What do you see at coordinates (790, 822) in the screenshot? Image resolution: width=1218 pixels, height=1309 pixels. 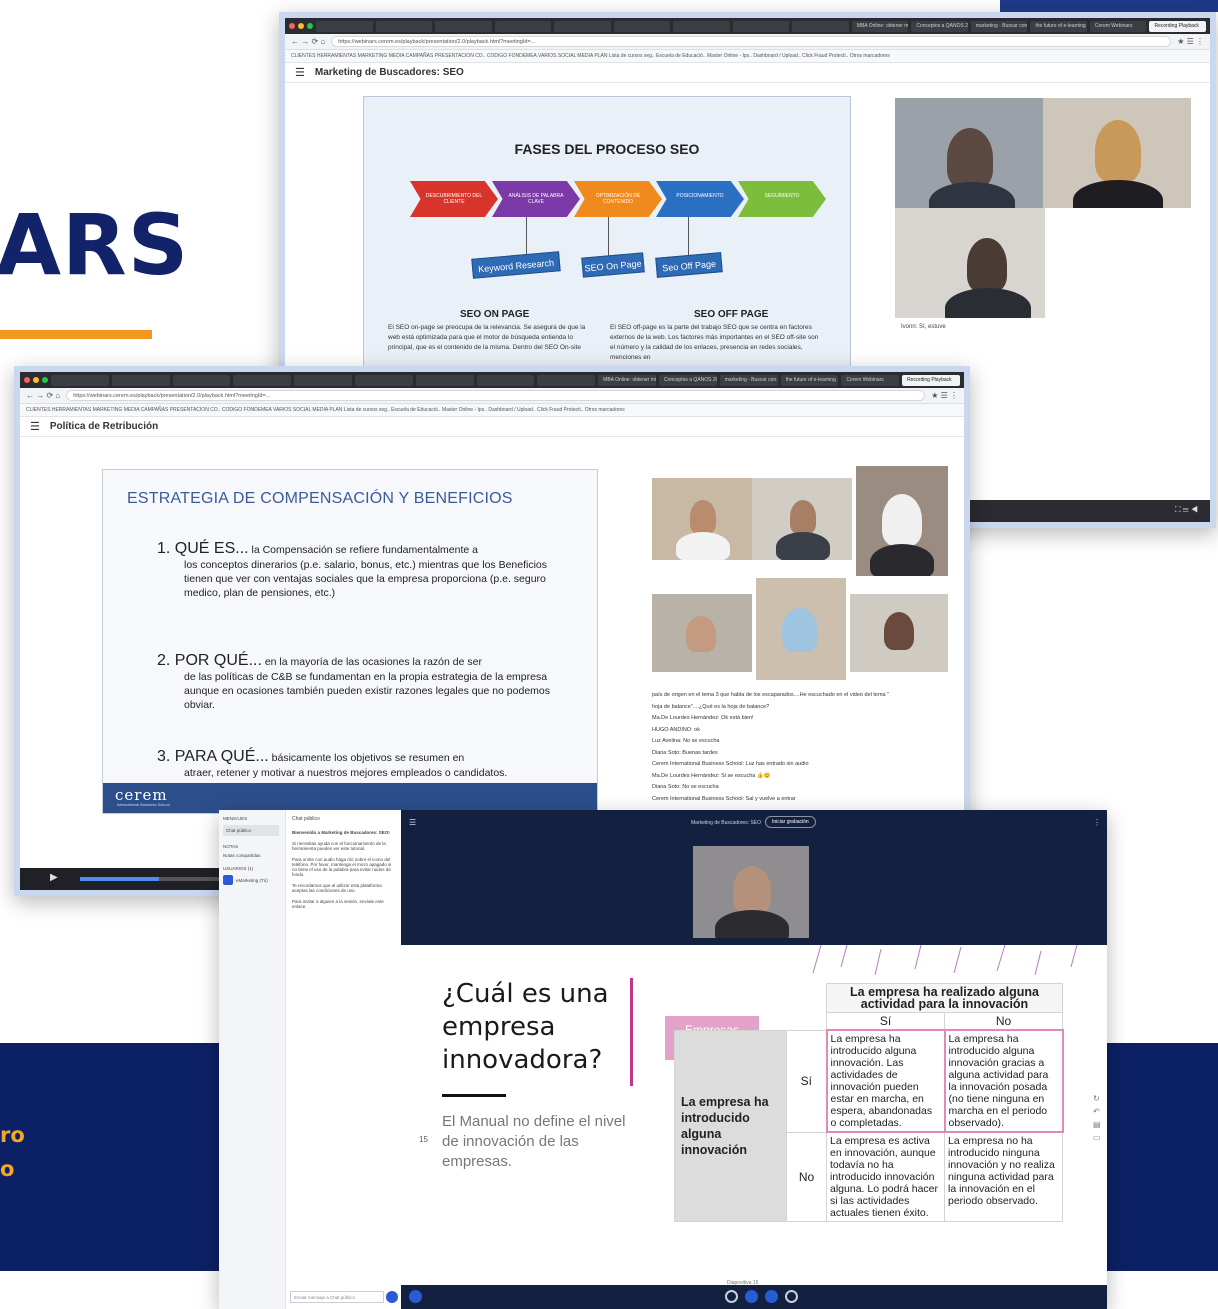 I see `start-recording-button: Iniciar grabación` at bounding box center [790, 822].